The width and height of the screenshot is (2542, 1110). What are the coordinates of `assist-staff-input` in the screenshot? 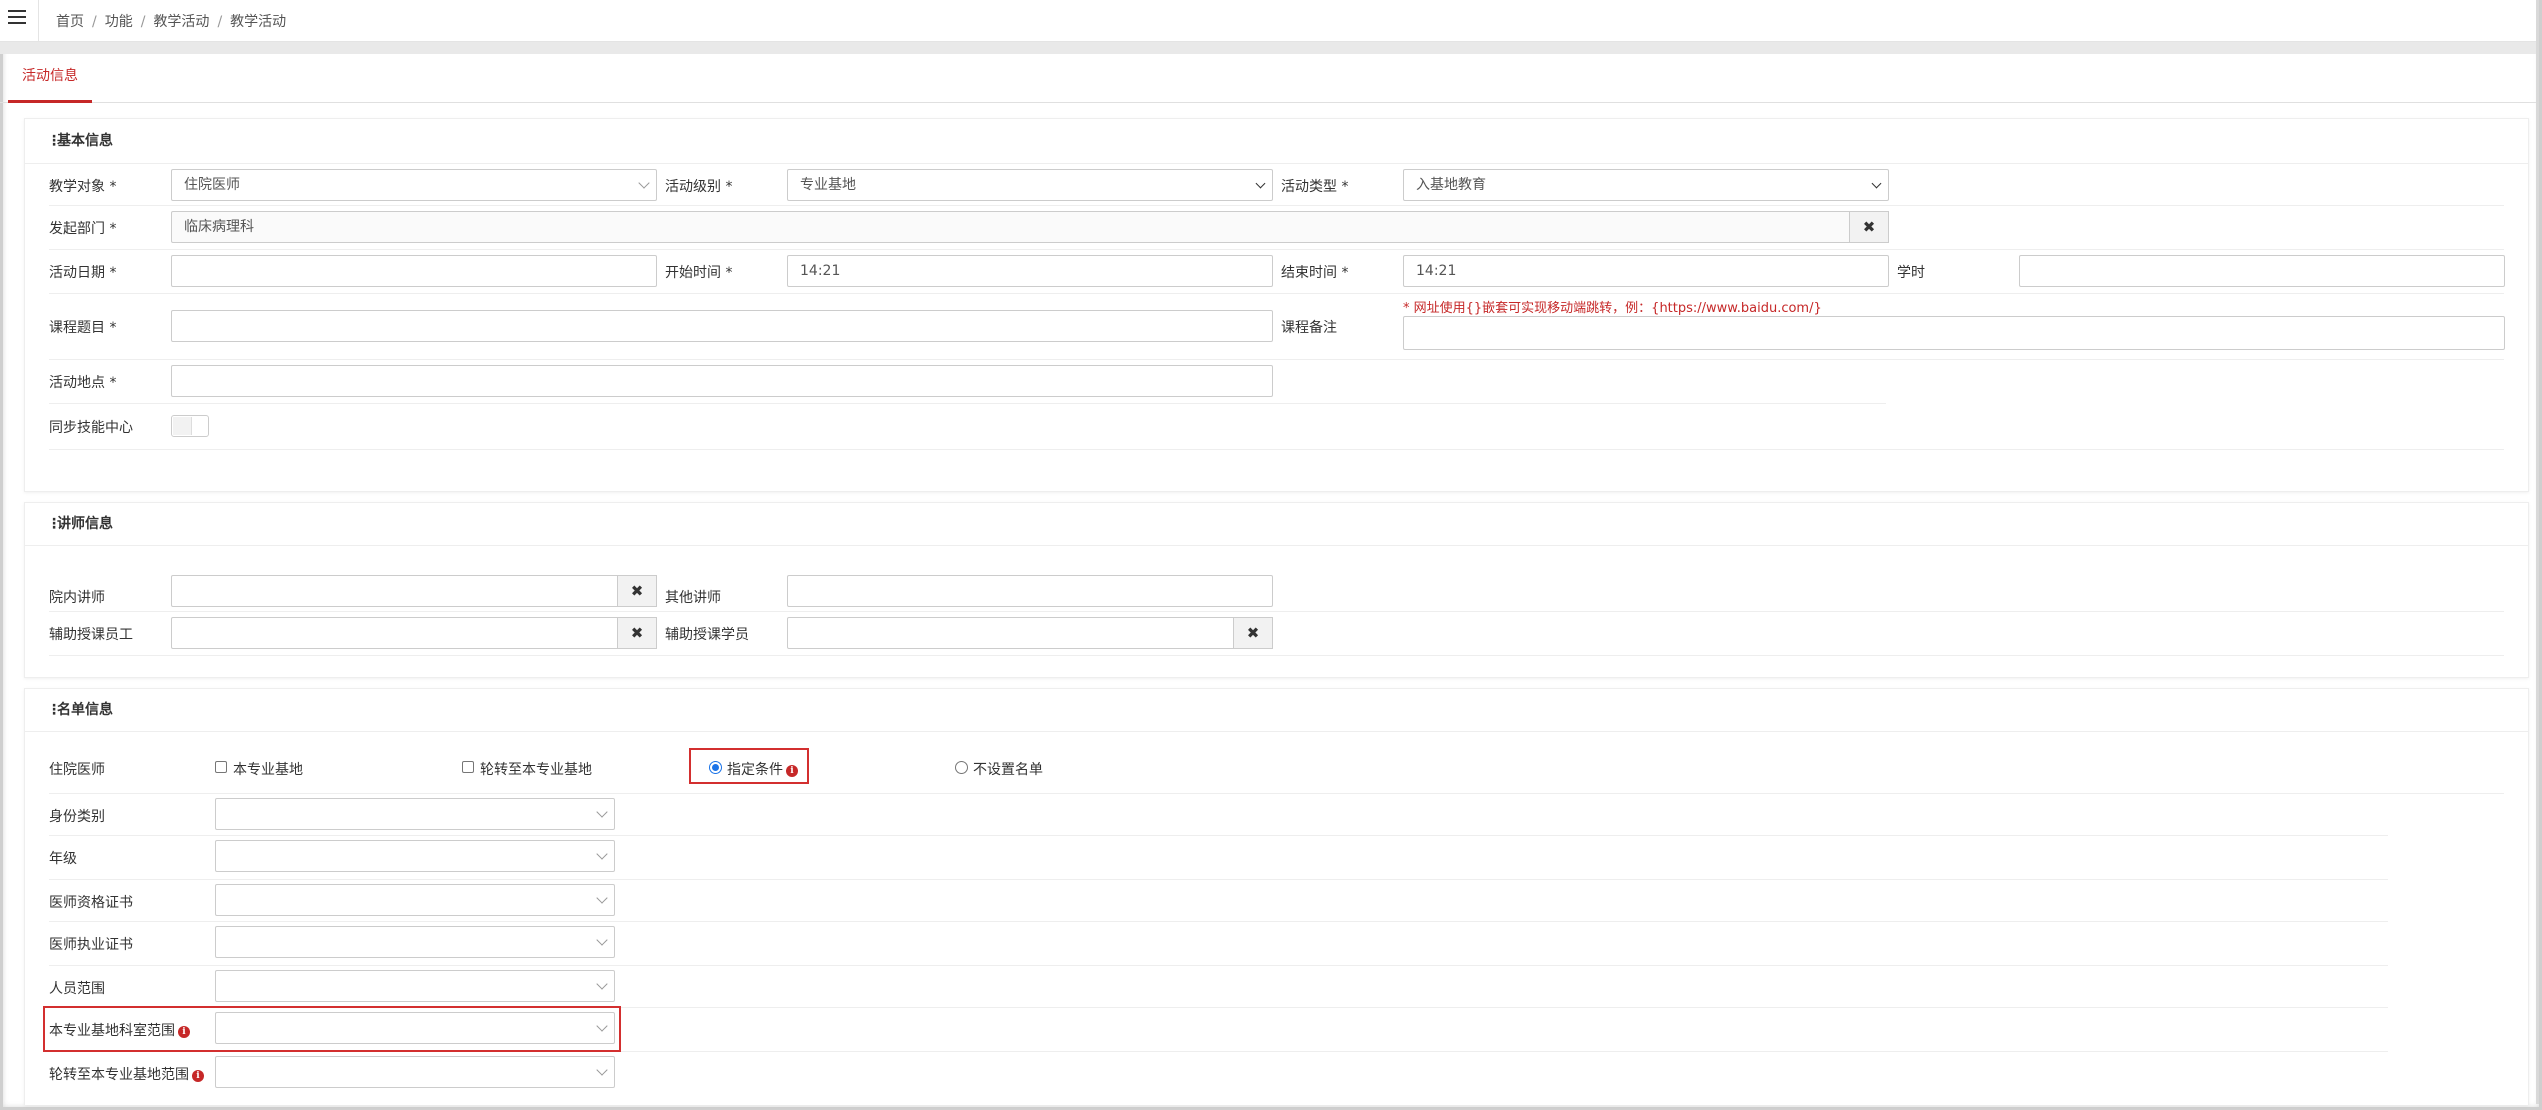 It's located at (395, 633).